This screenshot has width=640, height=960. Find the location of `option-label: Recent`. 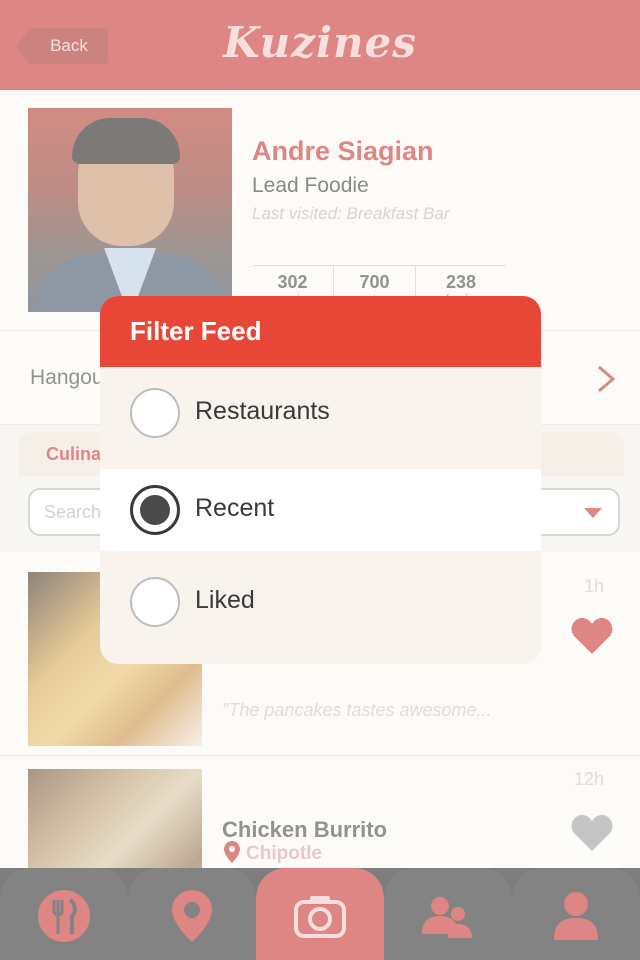

option-label: Recent is located at coordinates (235, 508).